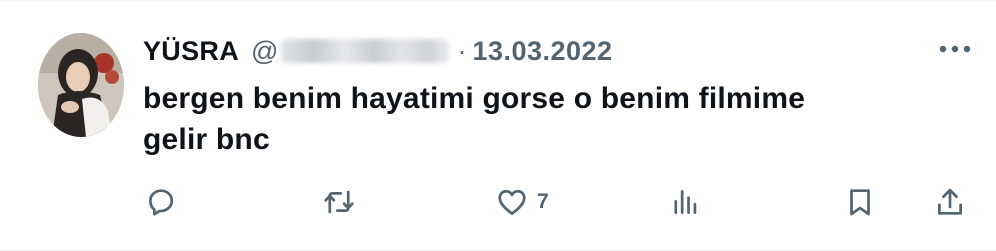 This screenshot has width=996, height=251. What do you see at coordinates (191, 51) in the screenshot?
I see `display-name: YÜSRA` at bounding box center [191, 51].